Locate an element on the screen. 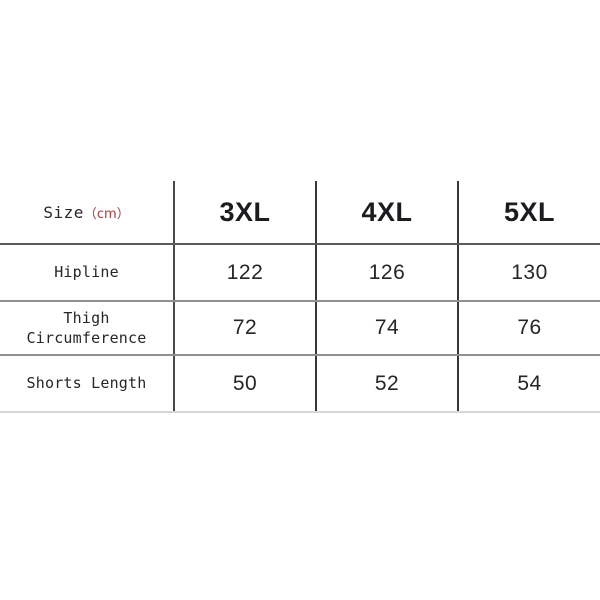 This screenshot has width=600, height=600. hipline-label-text: Hipline is located at coordinates (86, 272).